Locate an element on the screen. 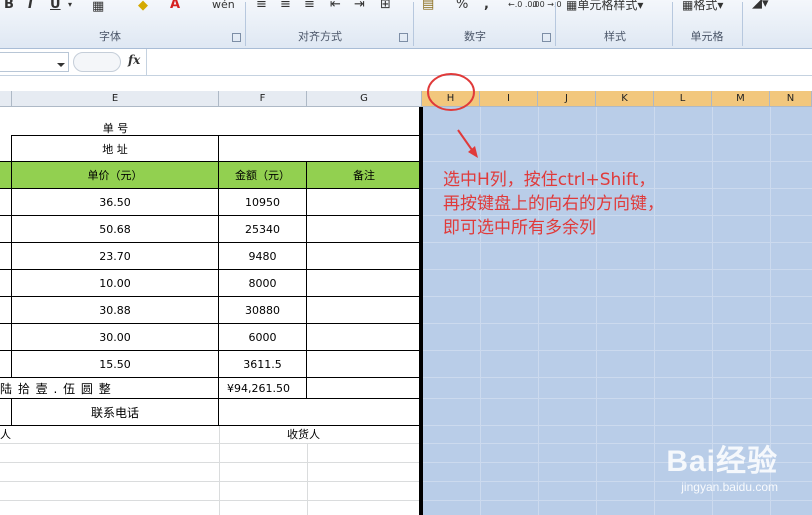  watermark: Bai经验 jingyan.baidu.com is located at coordinates (722, 465).